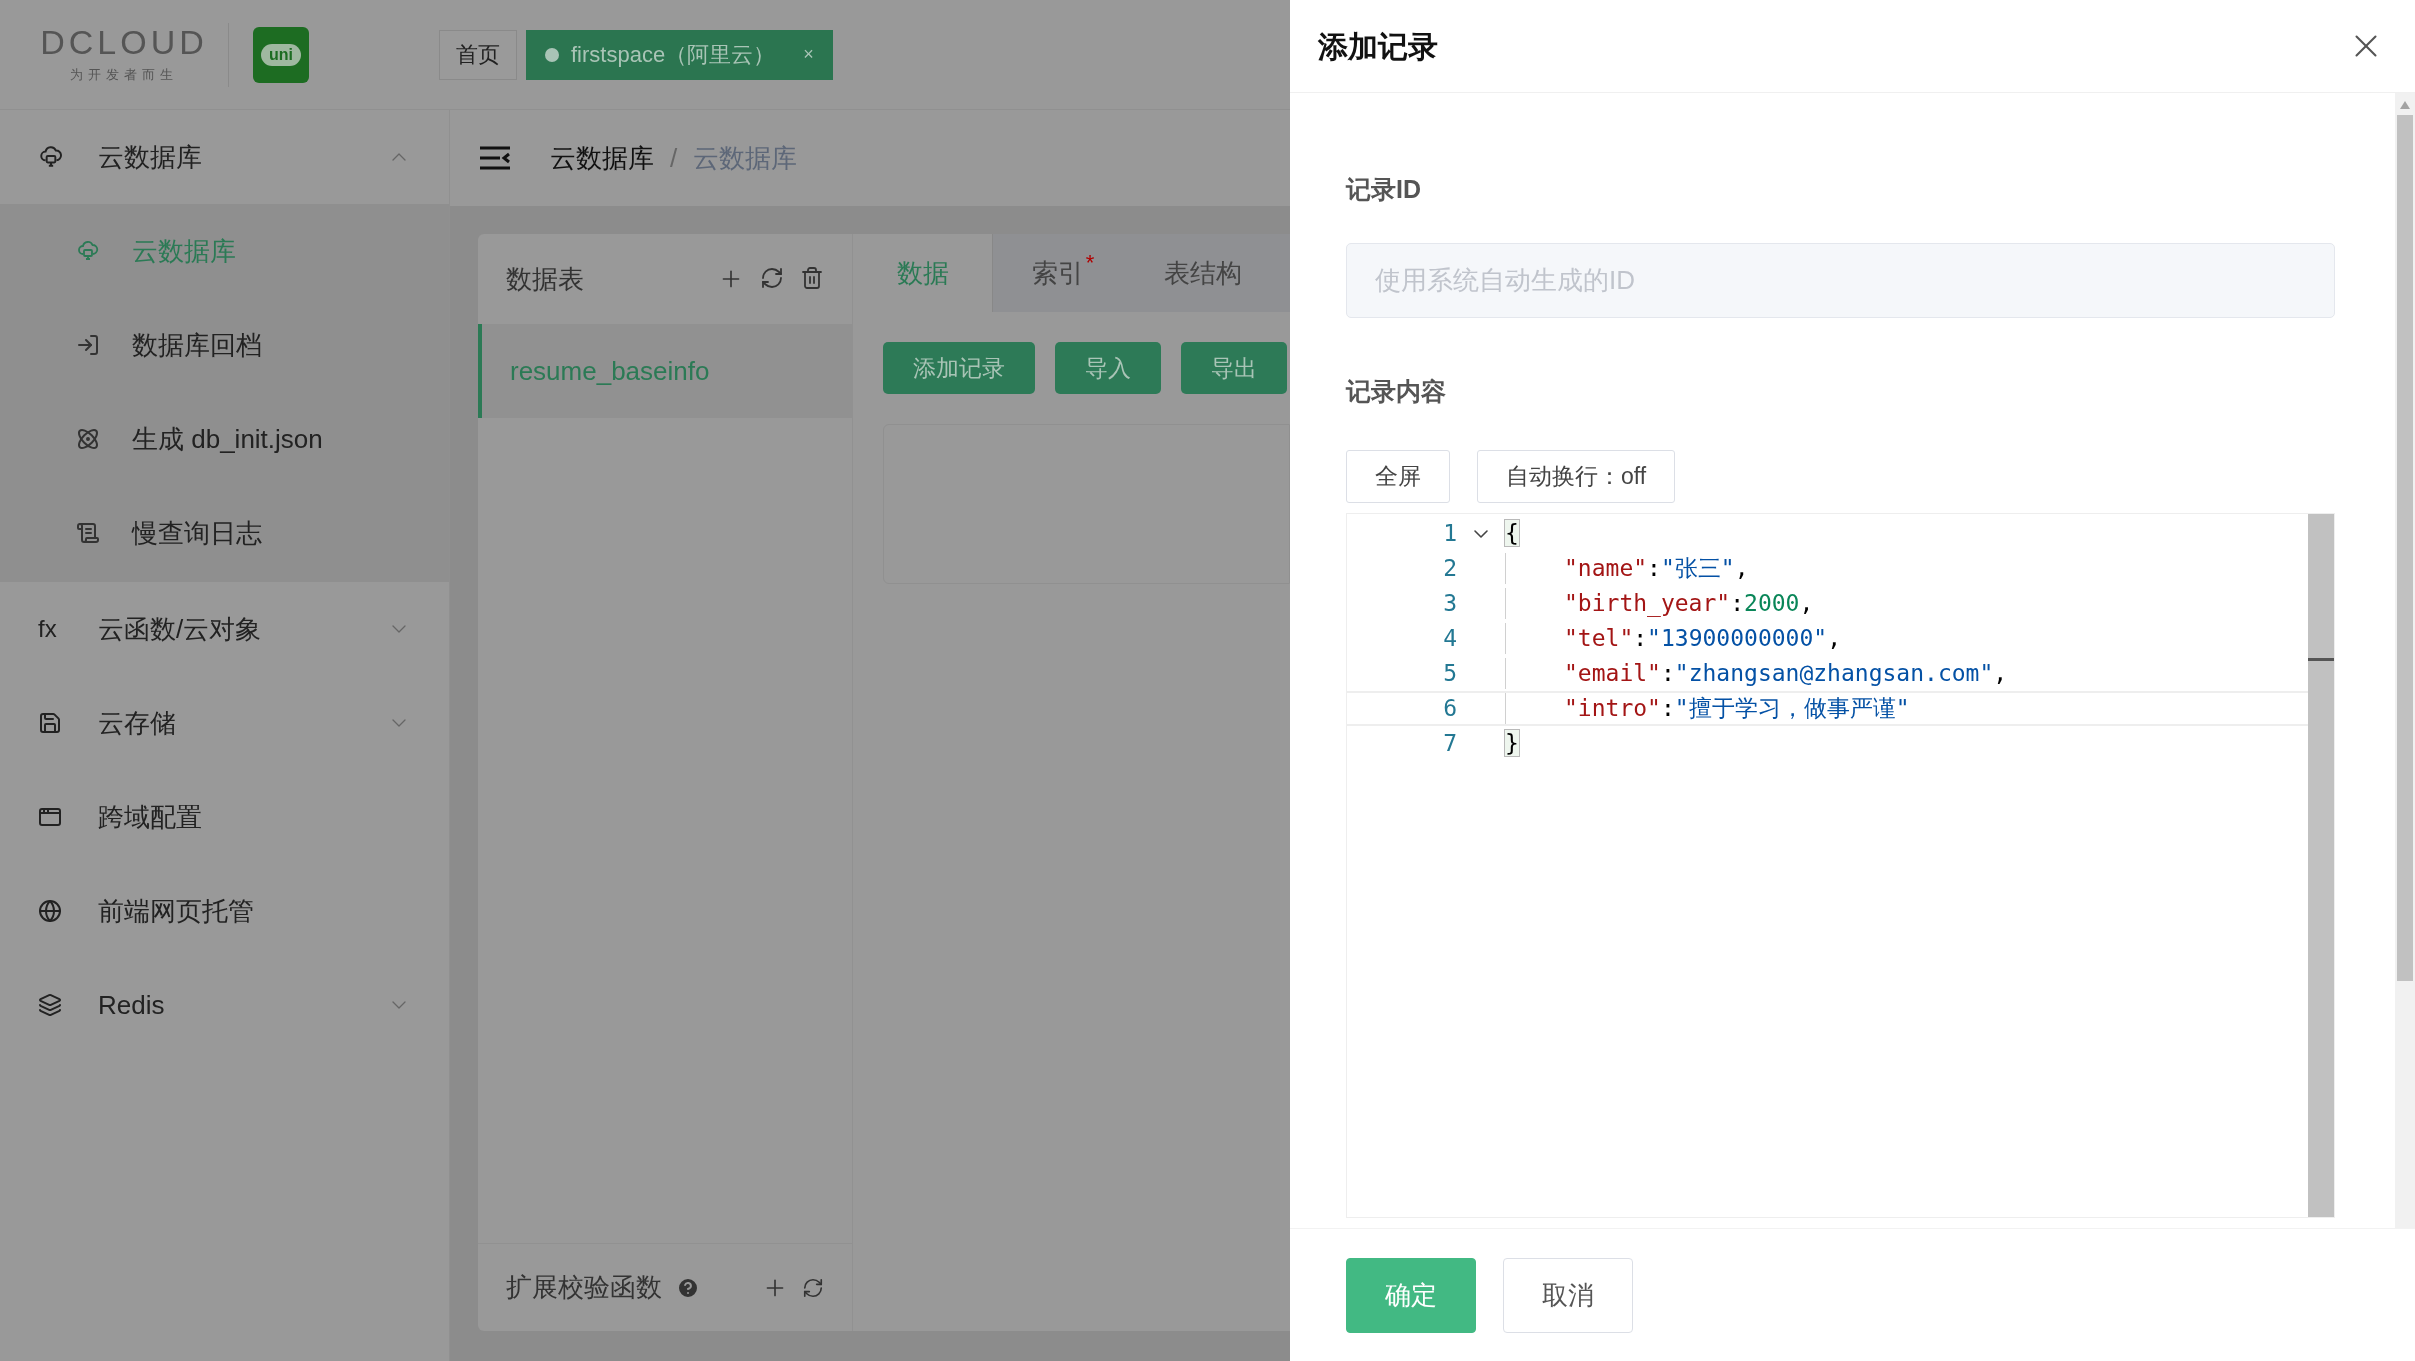  What do you see at coordinates (197, 345) in the screenshot?
I see `submenu-label: 数据库回档` at bounding box center [197, 345].